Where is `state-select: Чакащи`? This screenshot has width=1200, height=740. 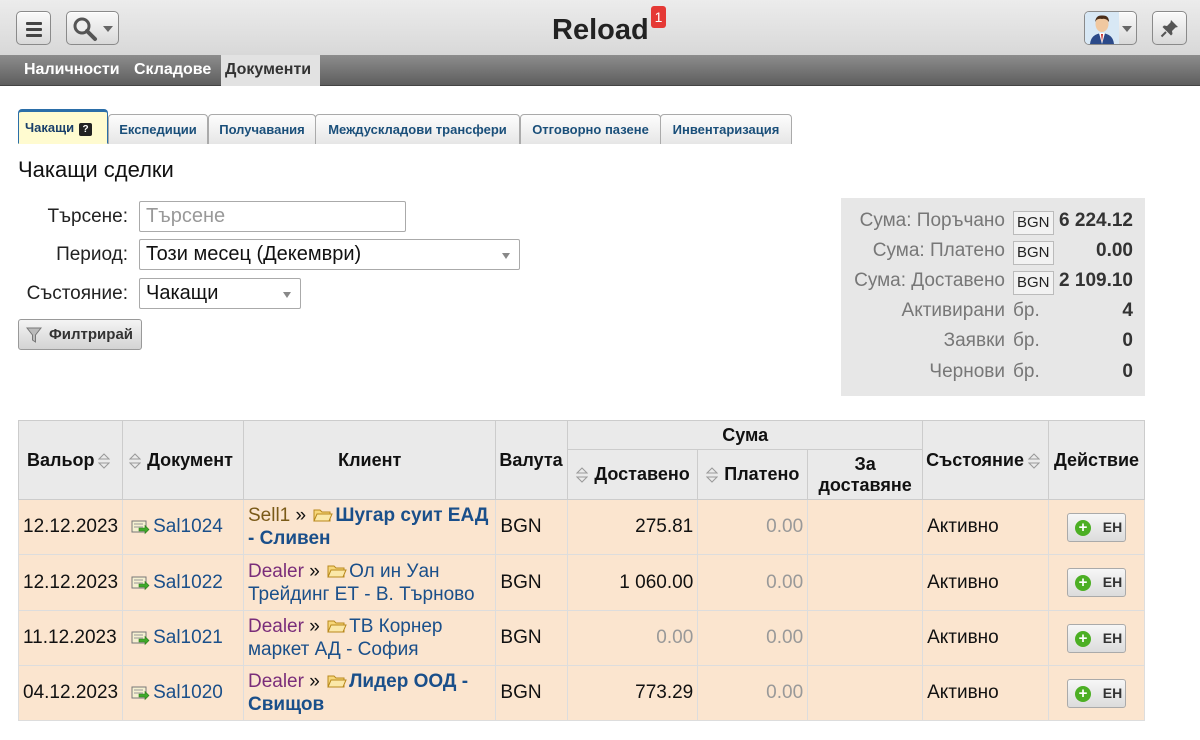
state-select: Чакащи is located at coordinates (220, 293).